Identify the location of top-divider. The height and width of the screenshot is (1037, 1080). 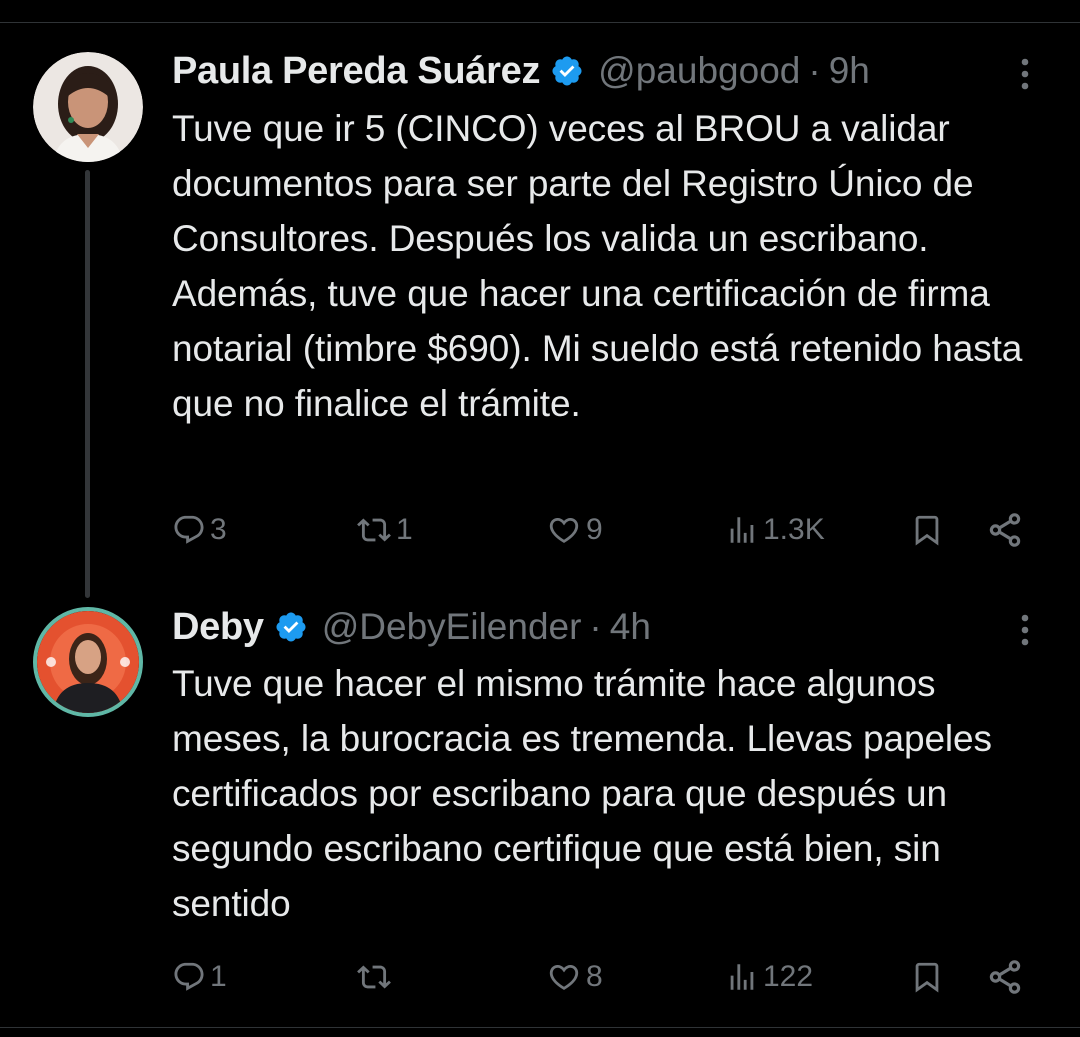
(540, 22).